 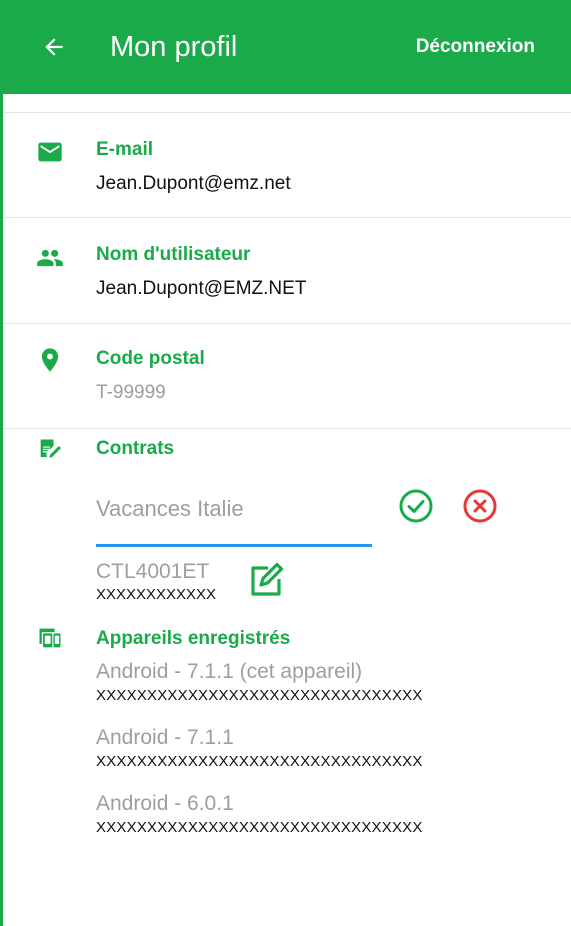 What do you see at coordinates (153, 571) in the screenshot?
I see `contract-code: CTL4001ET` at bounding box center [153, 571].